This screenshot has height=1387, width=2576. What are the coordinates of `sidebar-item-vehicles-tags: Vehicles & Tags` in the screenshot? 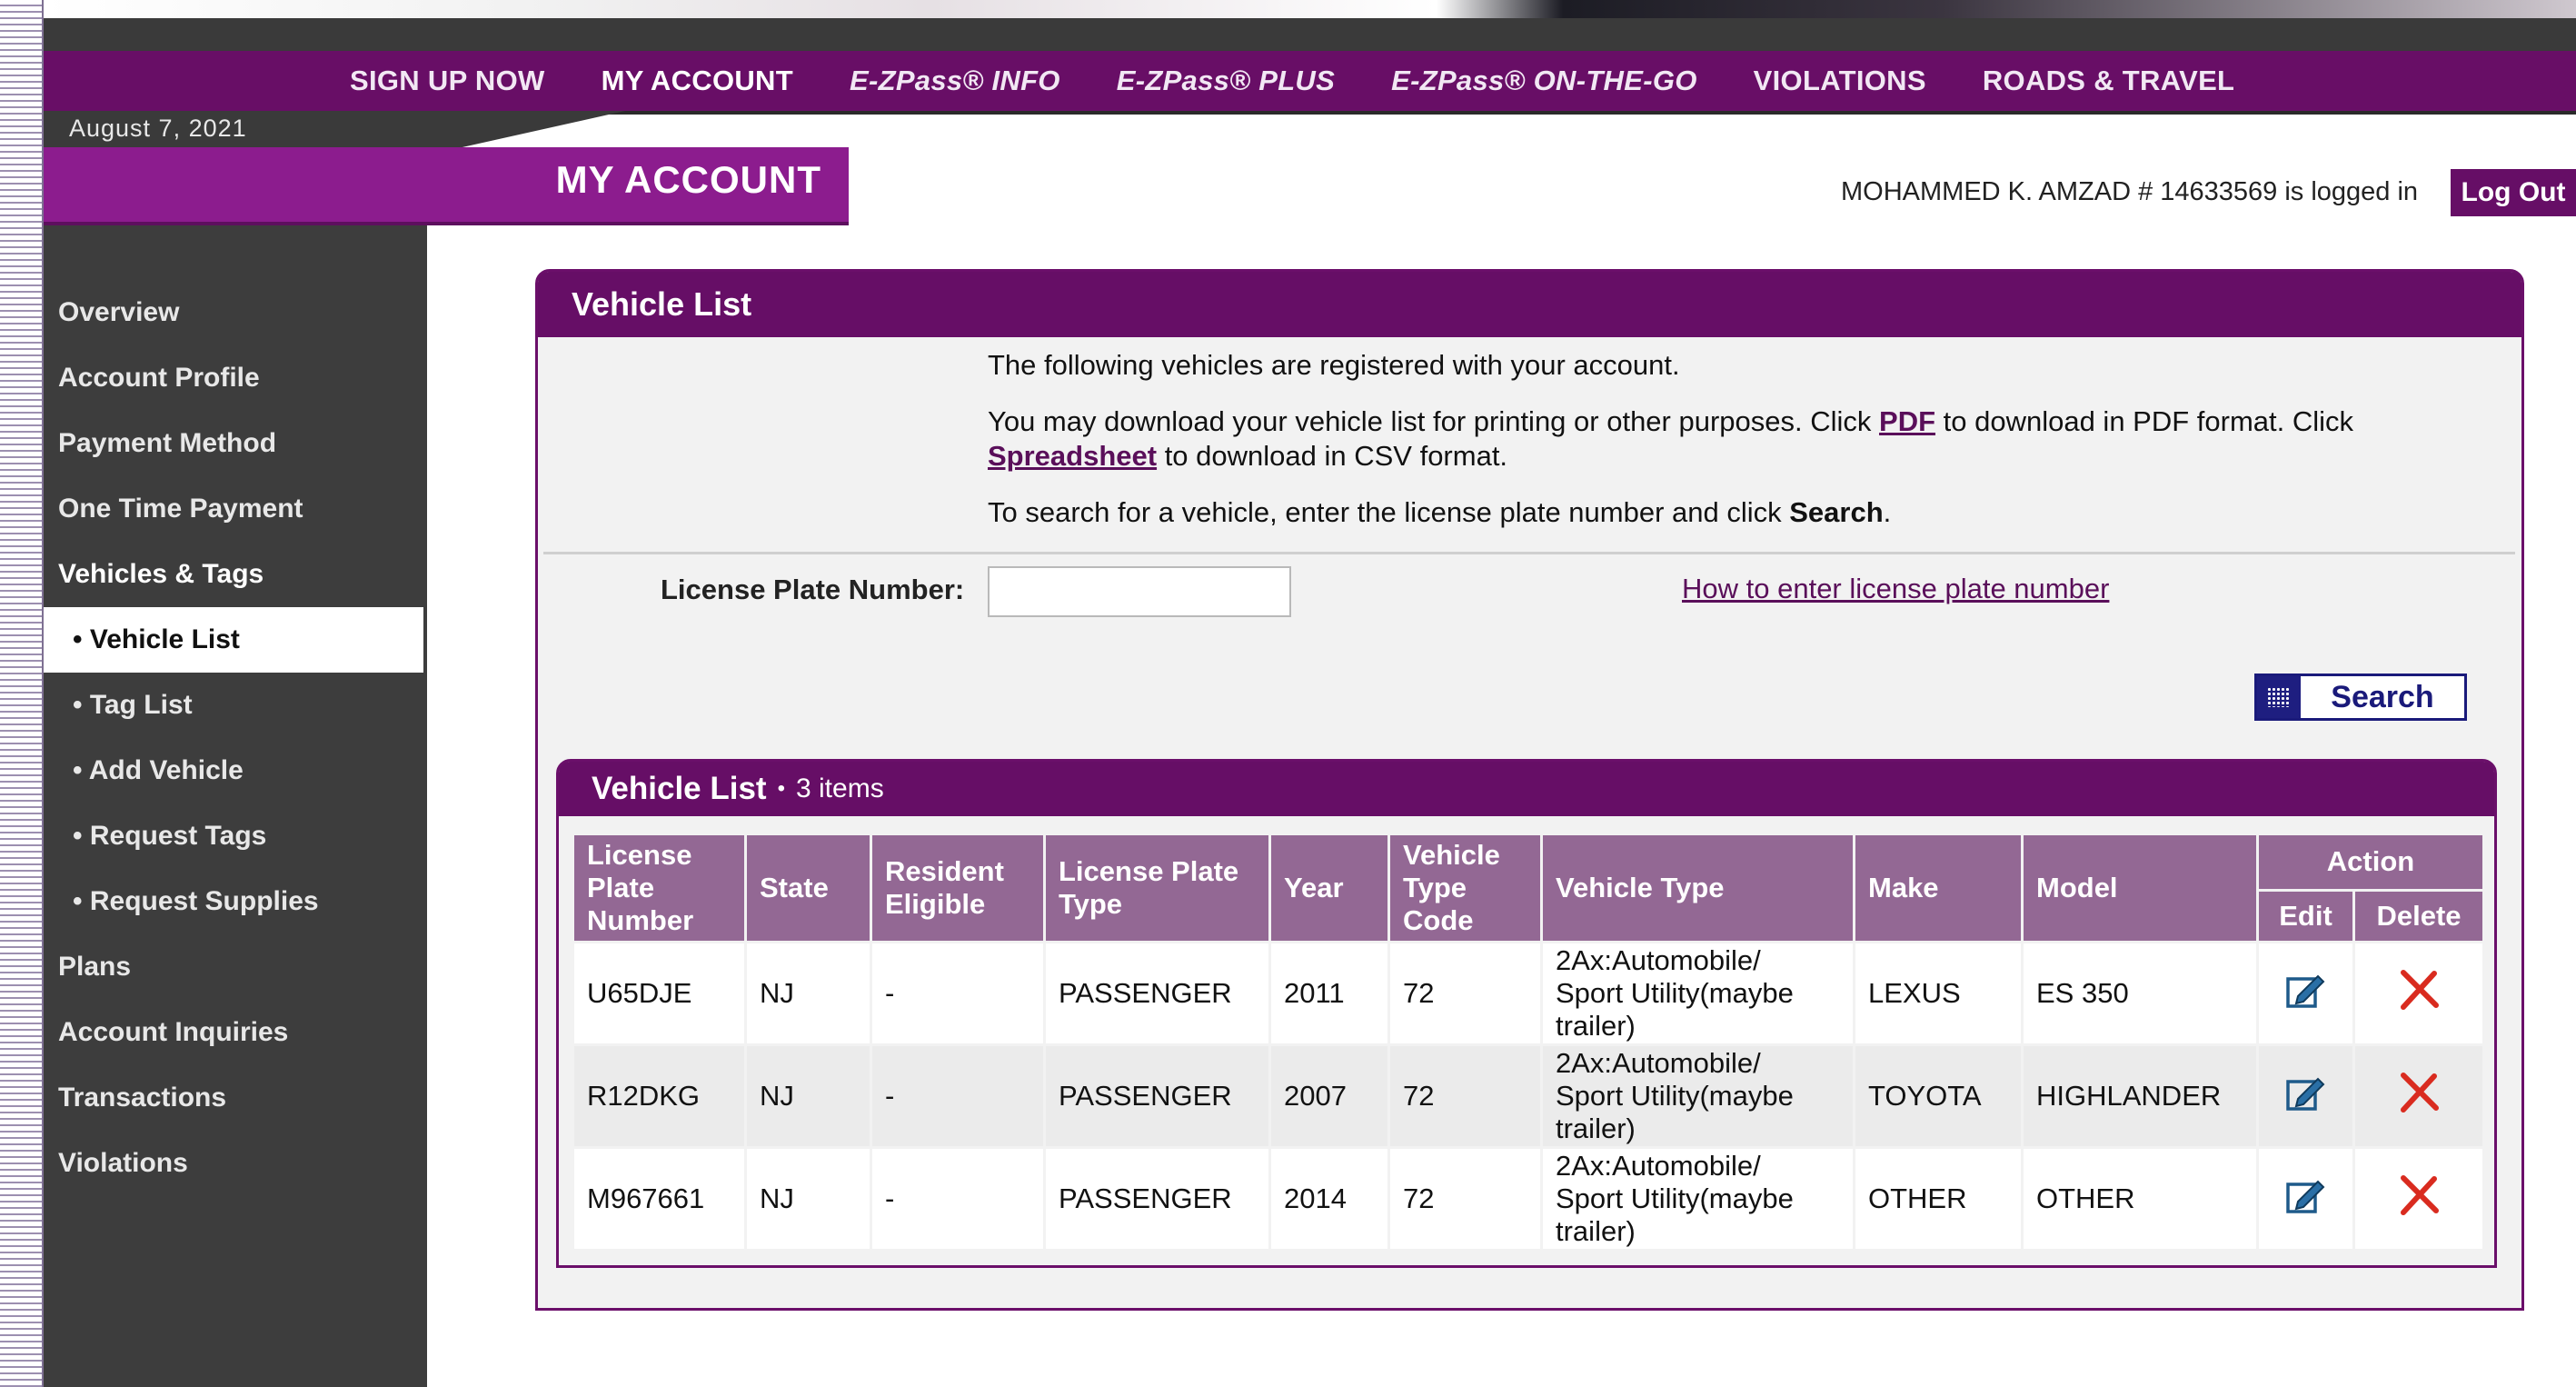 It's located at (236, 574).